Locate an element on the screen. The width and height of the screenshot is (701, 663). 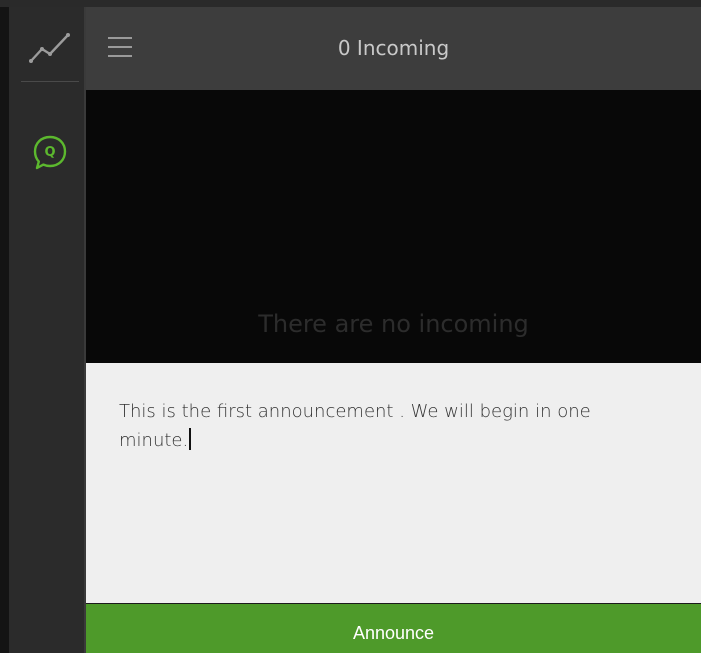
text-caret is located at coordinates (190, 439).